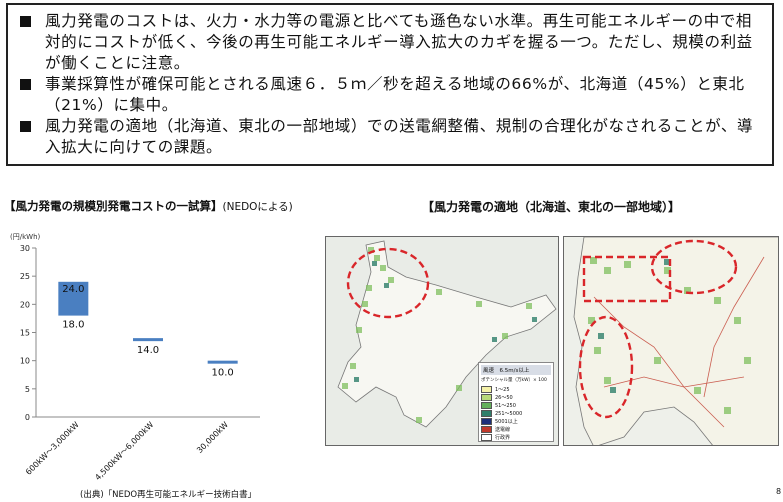 The width and height of the screenshot is (783, 502). What do you see at coordinates (503, 437) in the screenshot?
I see `legend-label: 行政界` at bounding box center [503, 437].